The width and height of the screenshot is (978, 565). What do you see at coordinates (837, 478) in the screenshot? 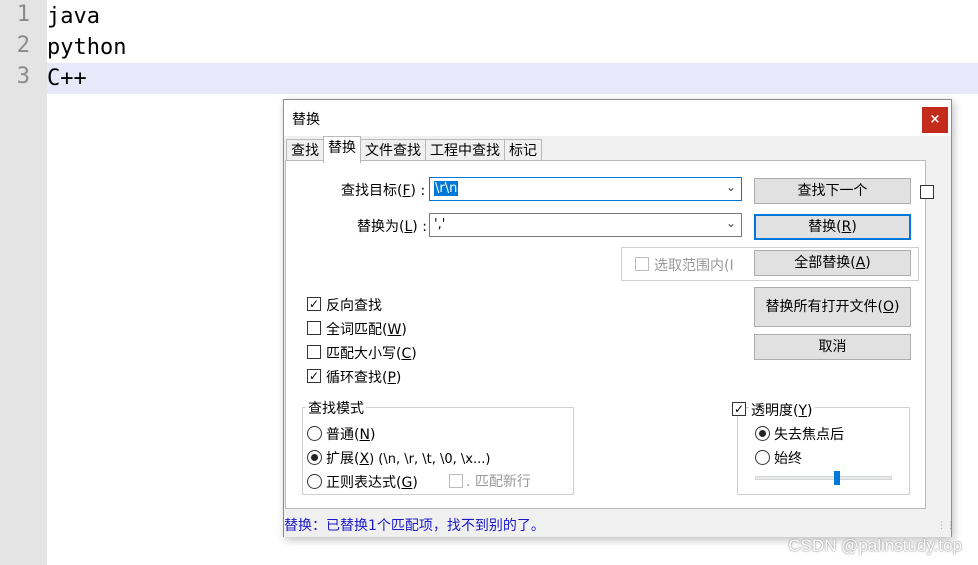
I see `transparency-slider-thumb` at bounding box center [837, 478].